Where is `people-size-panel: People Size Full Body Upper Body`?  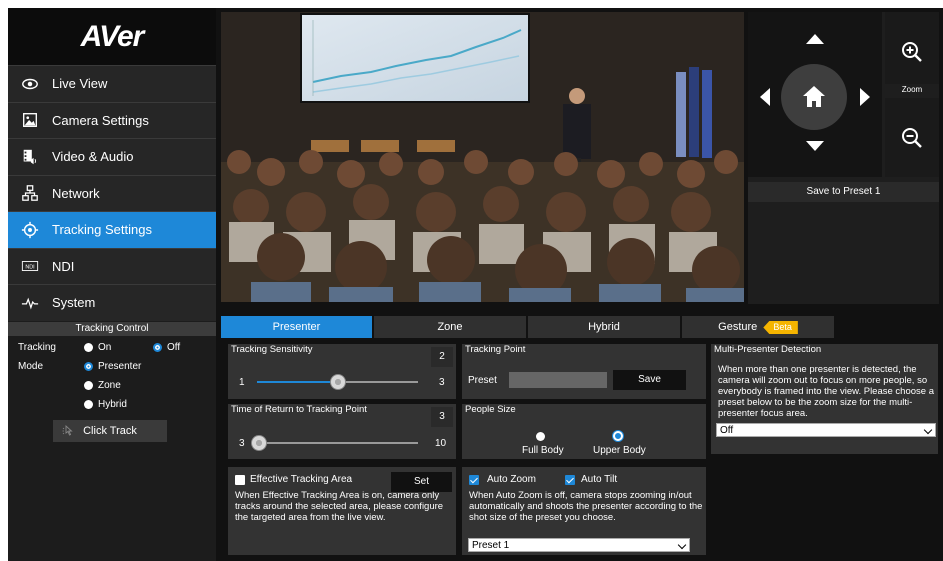 people-size-panel: People Size Full Body Upper Body is located at coordinates (584, 431).